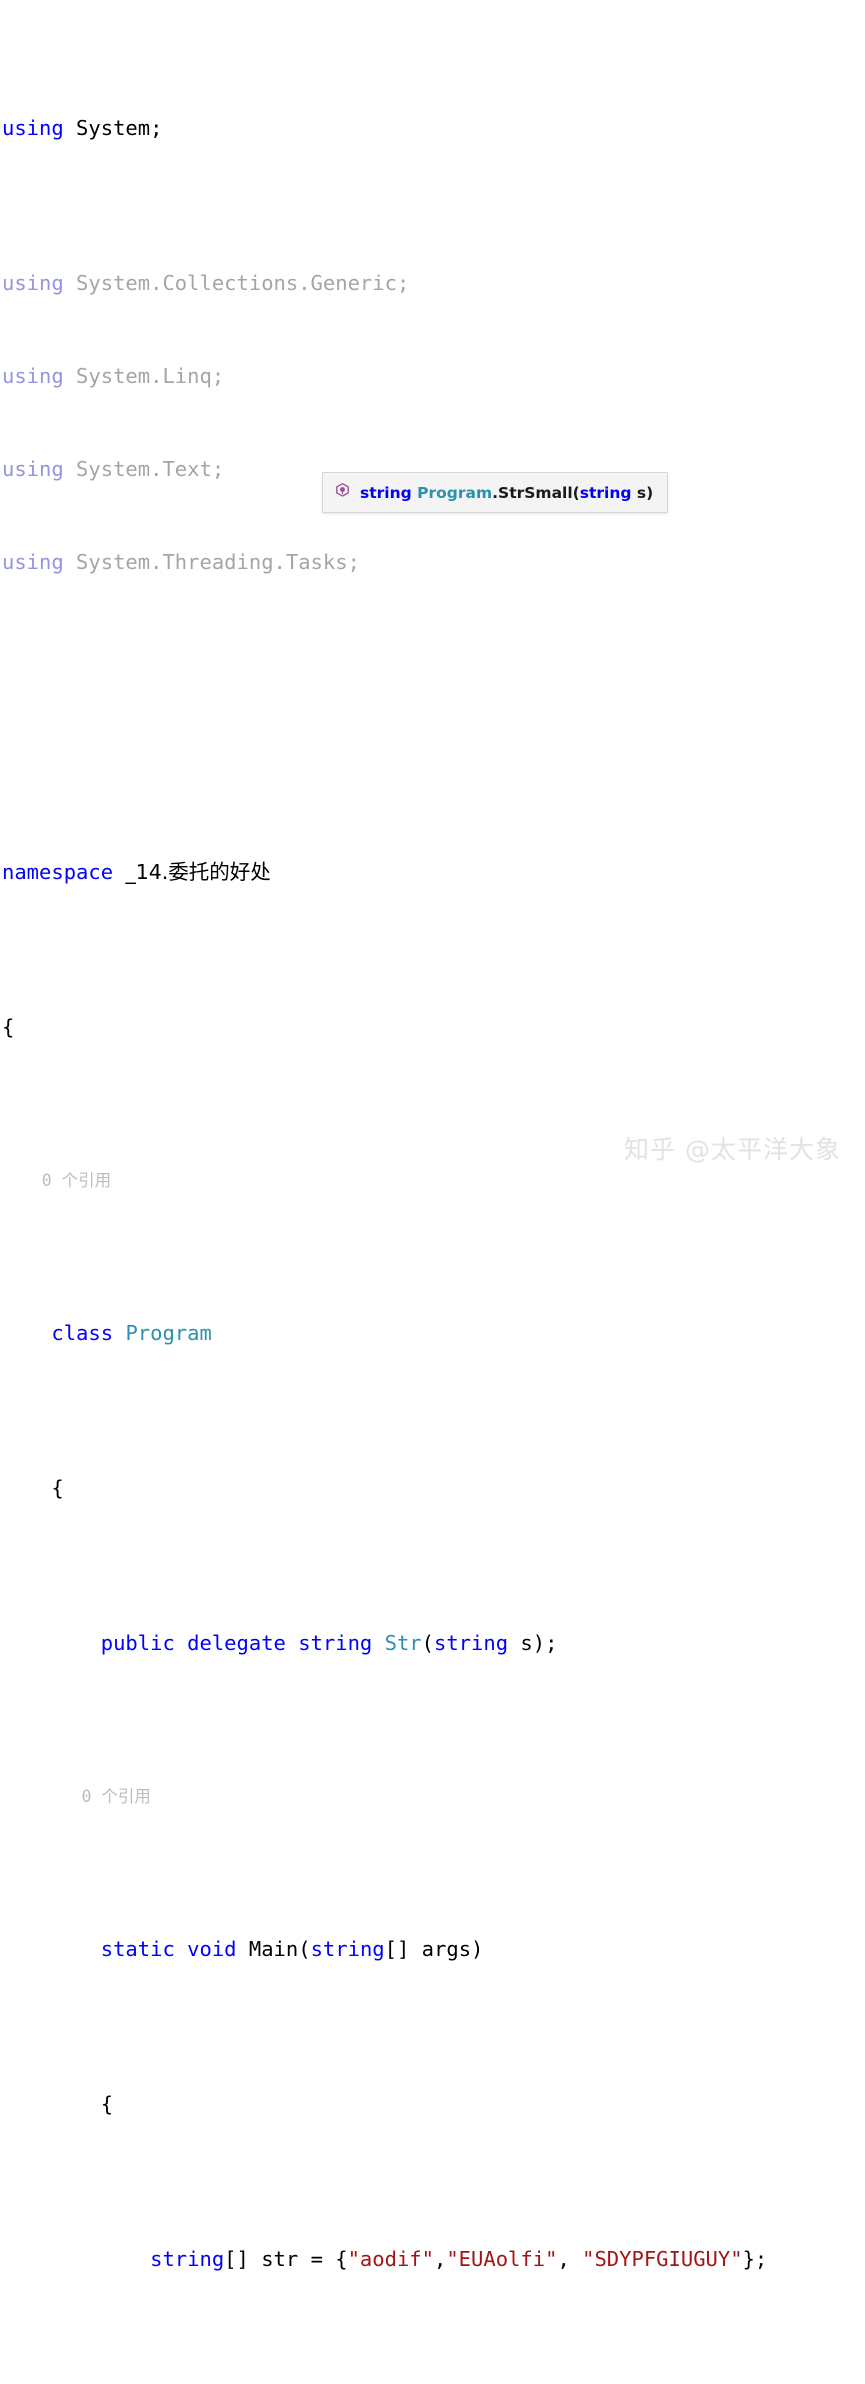 The height and width of the screenshot is (2384, 865). What do you see at coordinates (82, 1333) in the screenshot?
I see `keyword-class: class` at bounding box center [82, 1333].